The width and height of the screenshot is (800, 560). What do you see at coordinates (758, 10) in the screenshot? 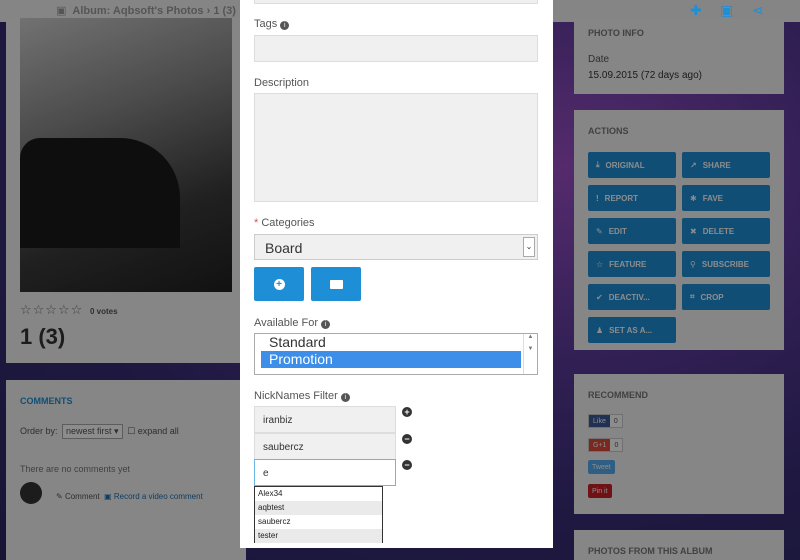
I see `share-icon: ⋖` at bounding box center [758, 10].